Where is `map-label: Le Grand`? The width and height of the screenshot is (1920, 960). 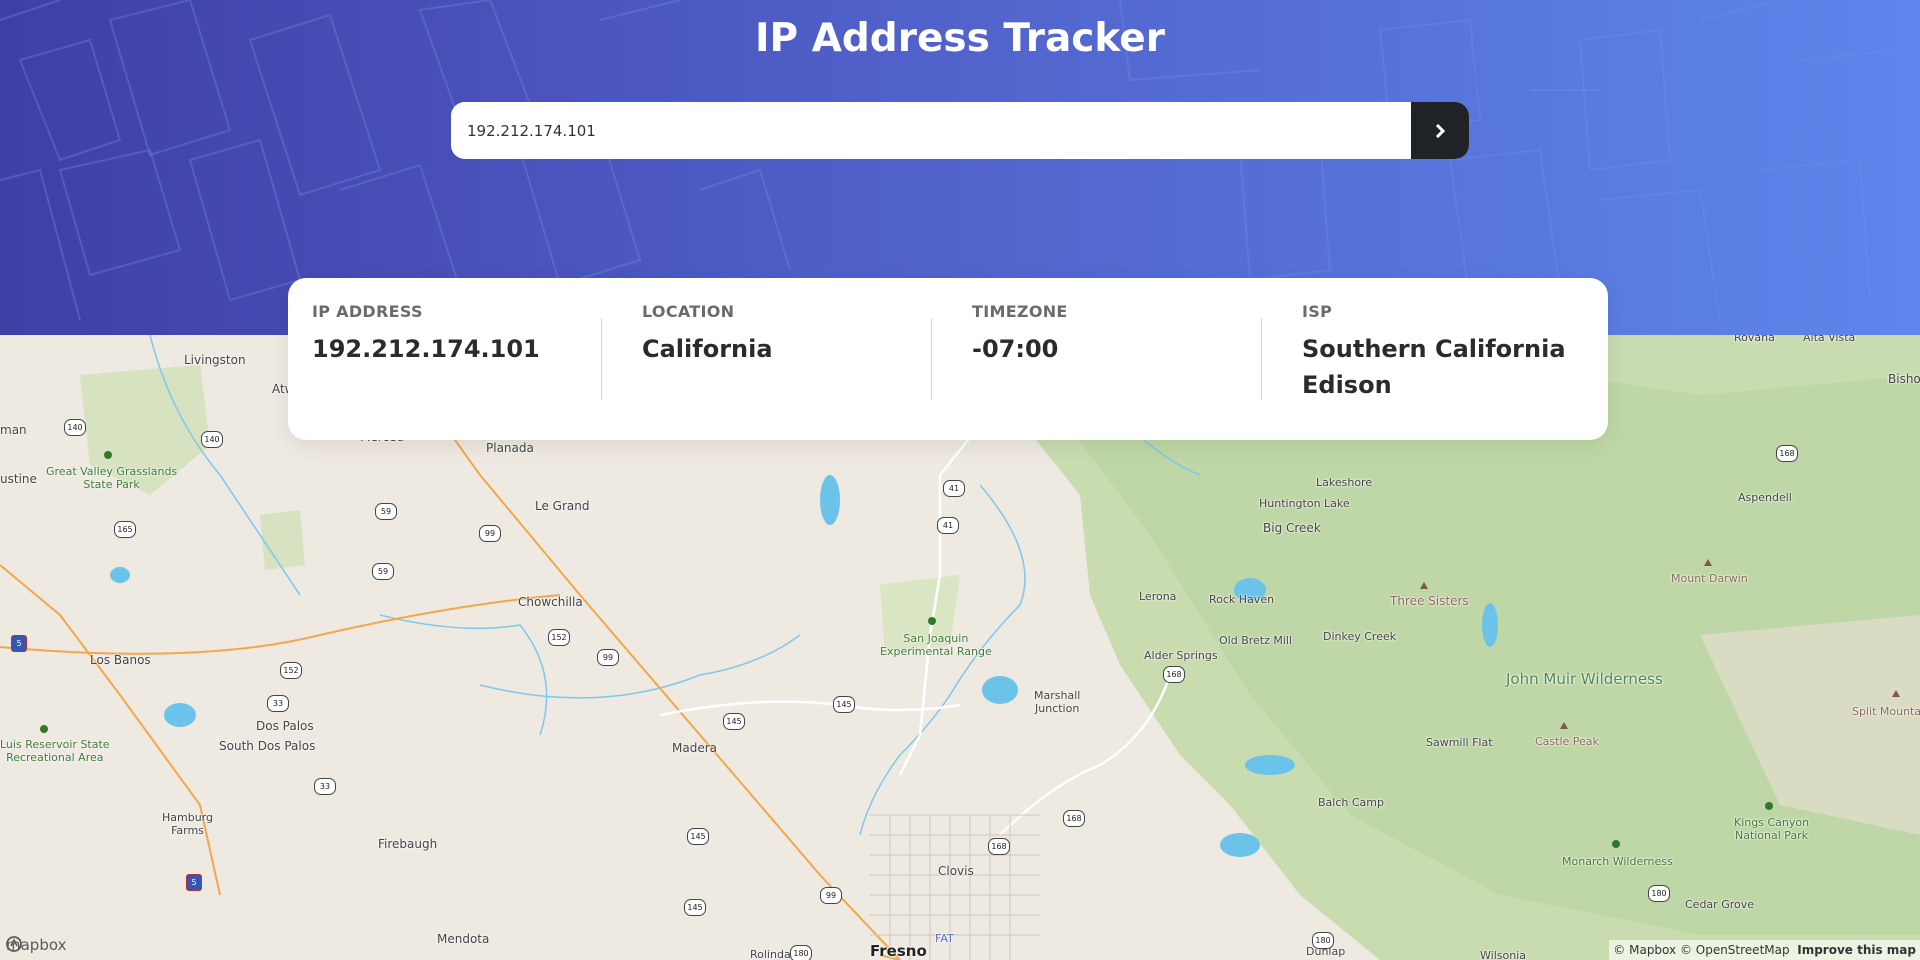
map-label: Le Grand is located at coordinates (562, 506).